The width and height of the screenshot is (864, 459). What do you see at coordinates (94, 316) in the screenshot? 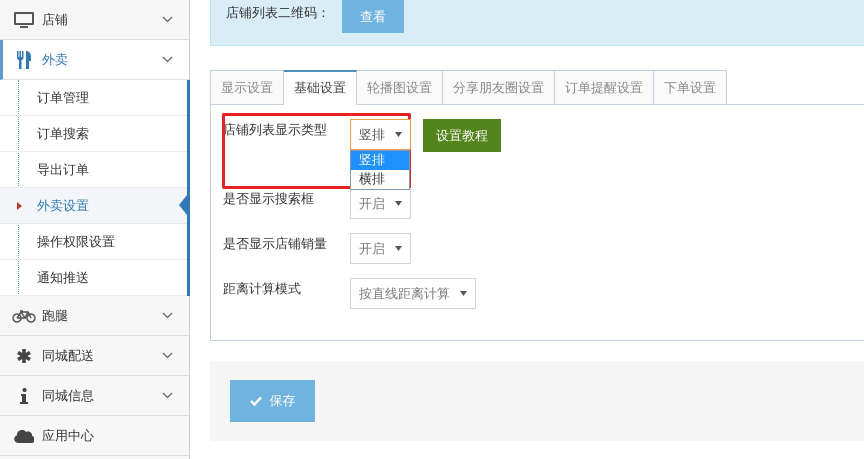
I see `sidebar-item: 跑腿` at bounding box center [94, 316].